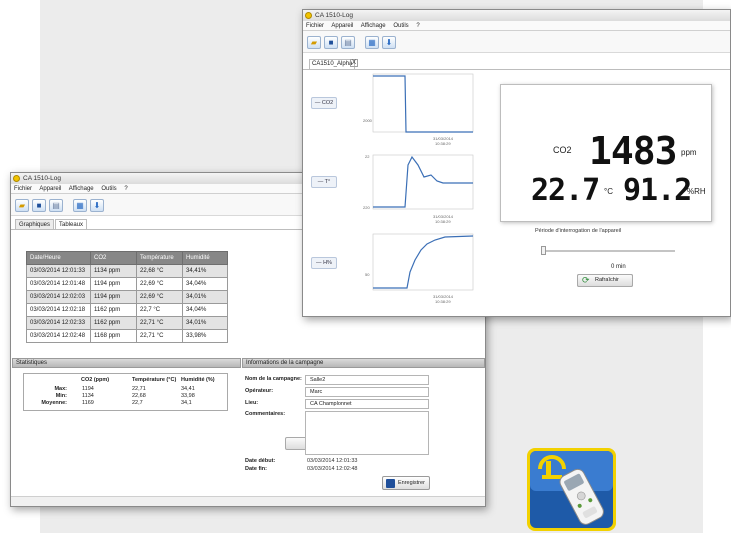  Describe the element at coordinates (367, 404) in the screenshot. I see `place-field: CA Champlonnet` at that location.